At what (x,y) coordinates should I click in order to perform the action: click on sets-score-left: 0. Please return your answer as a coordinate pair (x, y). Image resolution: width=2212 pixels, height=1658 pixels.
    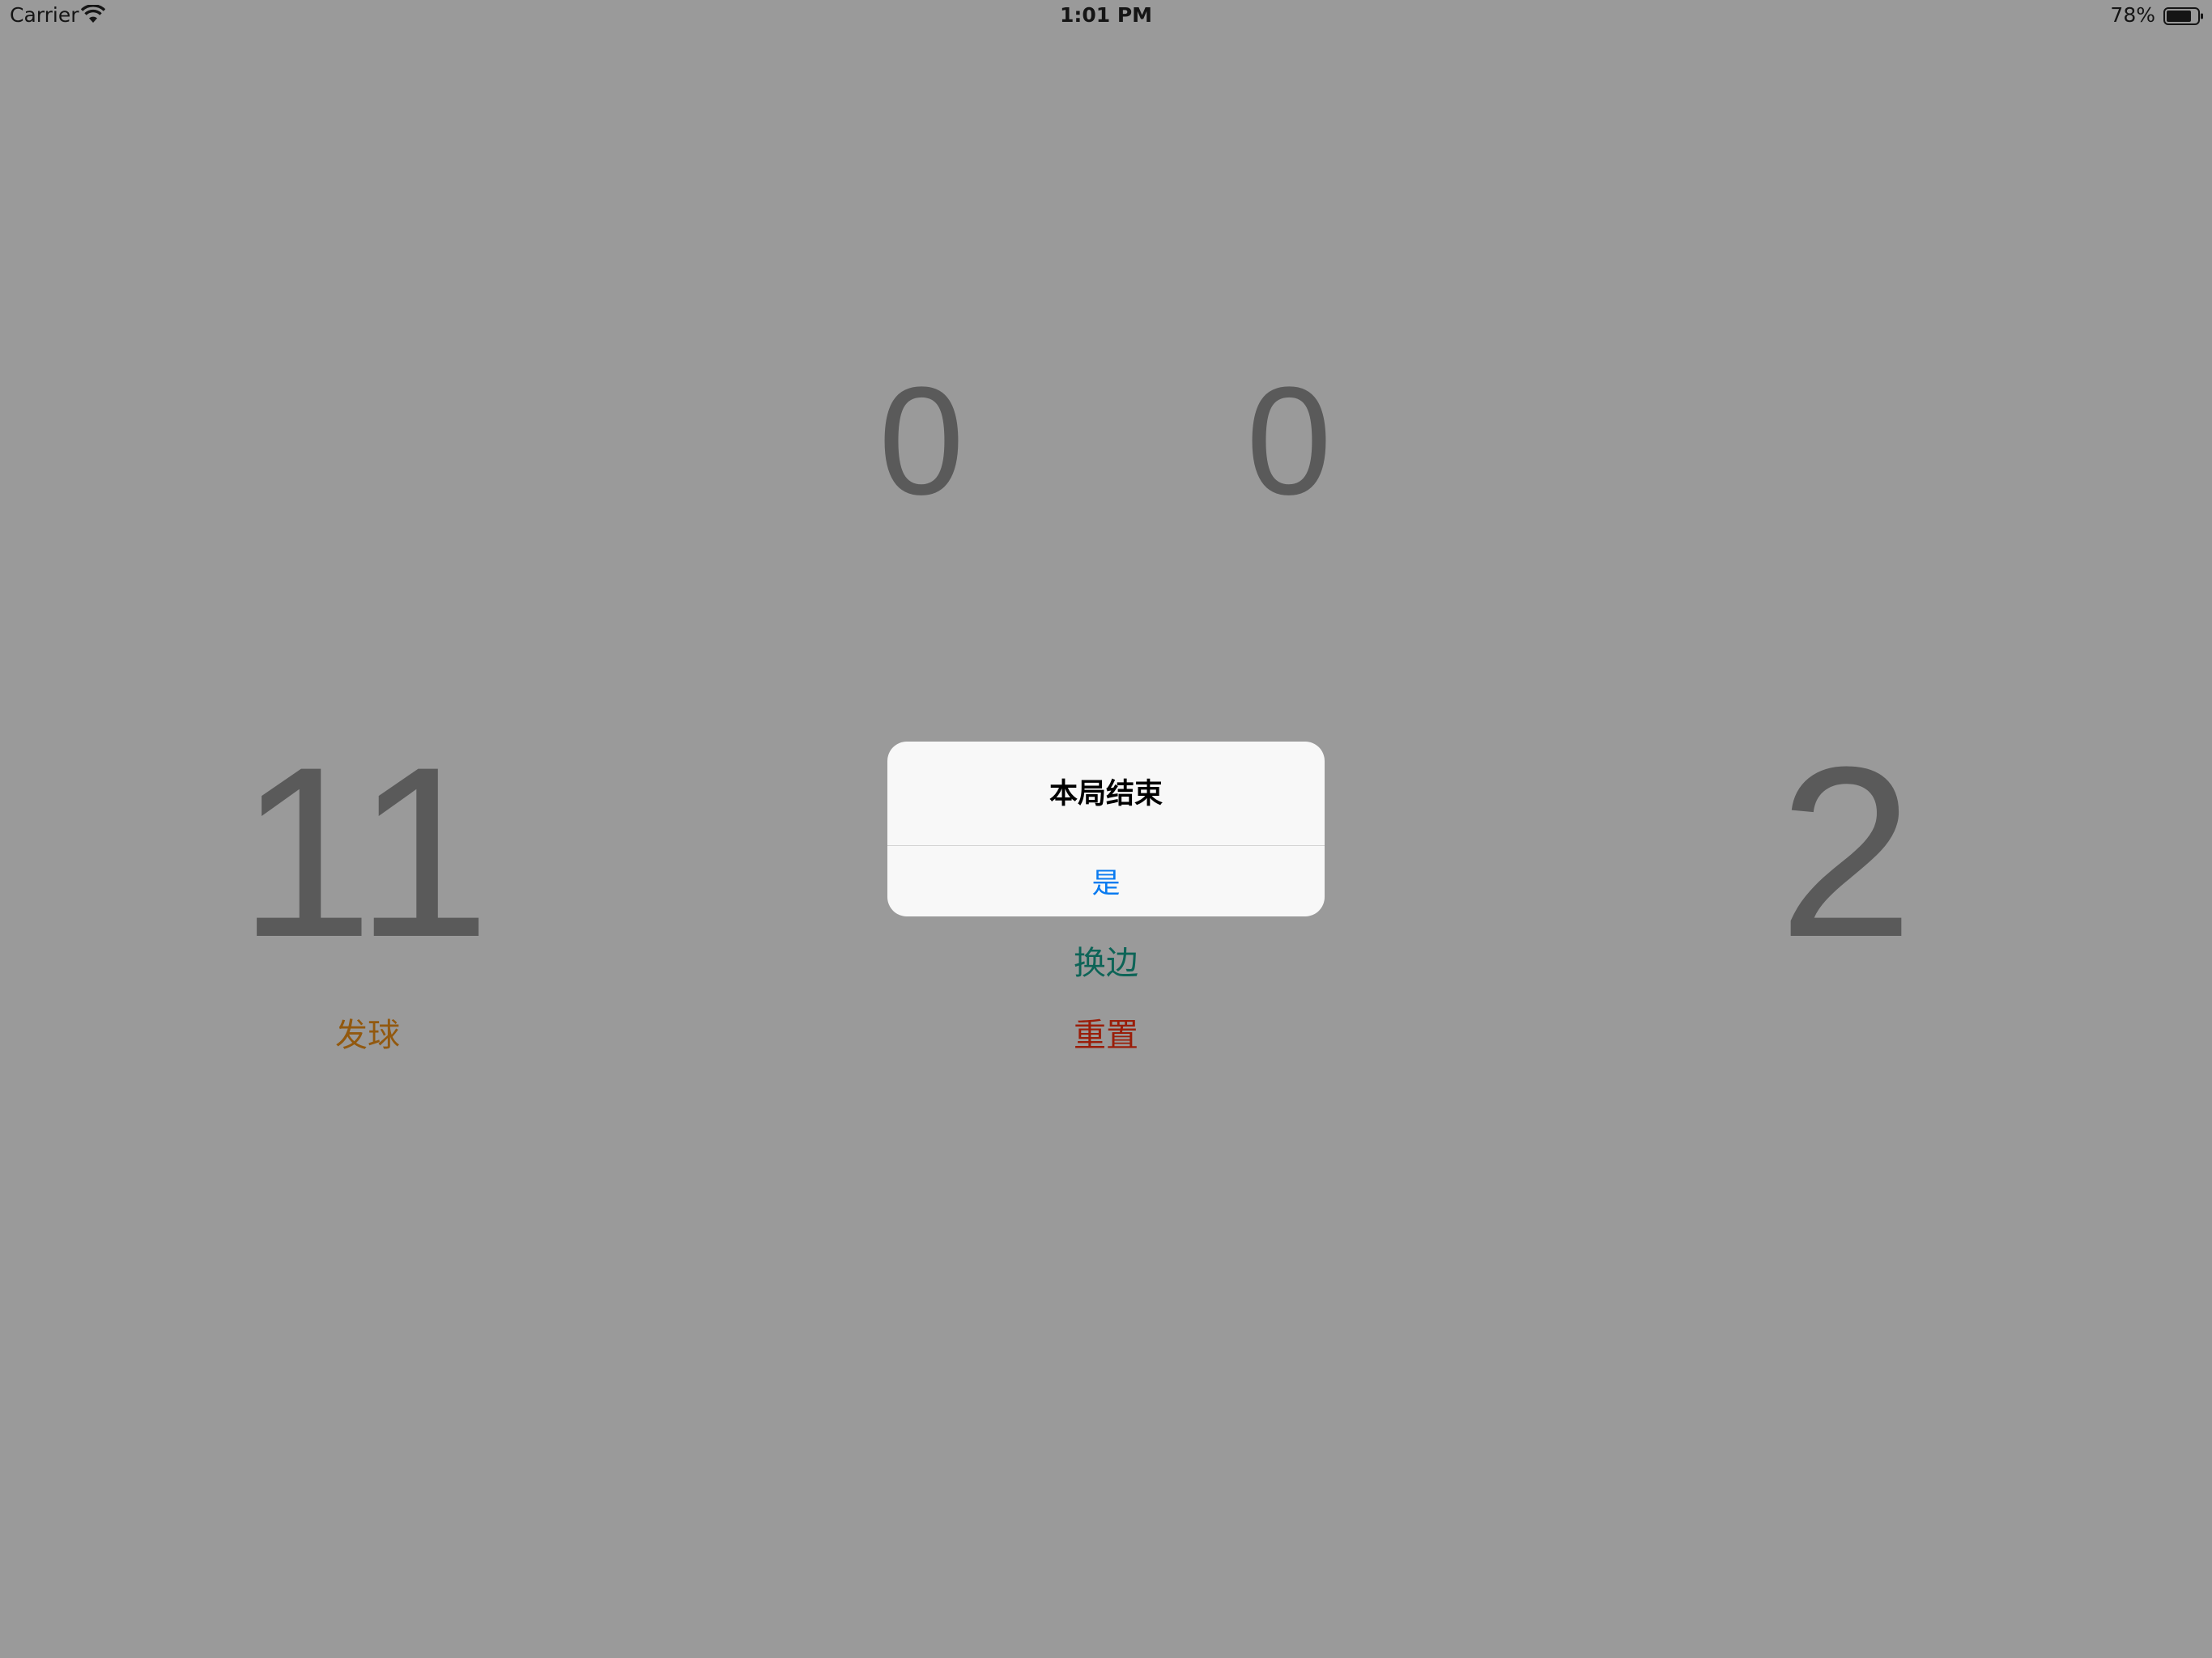
    Looking at the image, I should click on (921, 441).